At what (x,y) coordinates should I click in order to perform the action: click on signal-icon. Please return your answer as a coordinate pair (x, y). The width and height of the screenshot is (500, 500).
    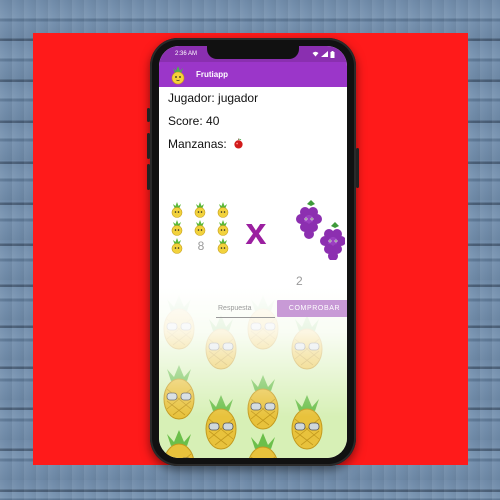
    Looking at the image, I should click on (324, 54).